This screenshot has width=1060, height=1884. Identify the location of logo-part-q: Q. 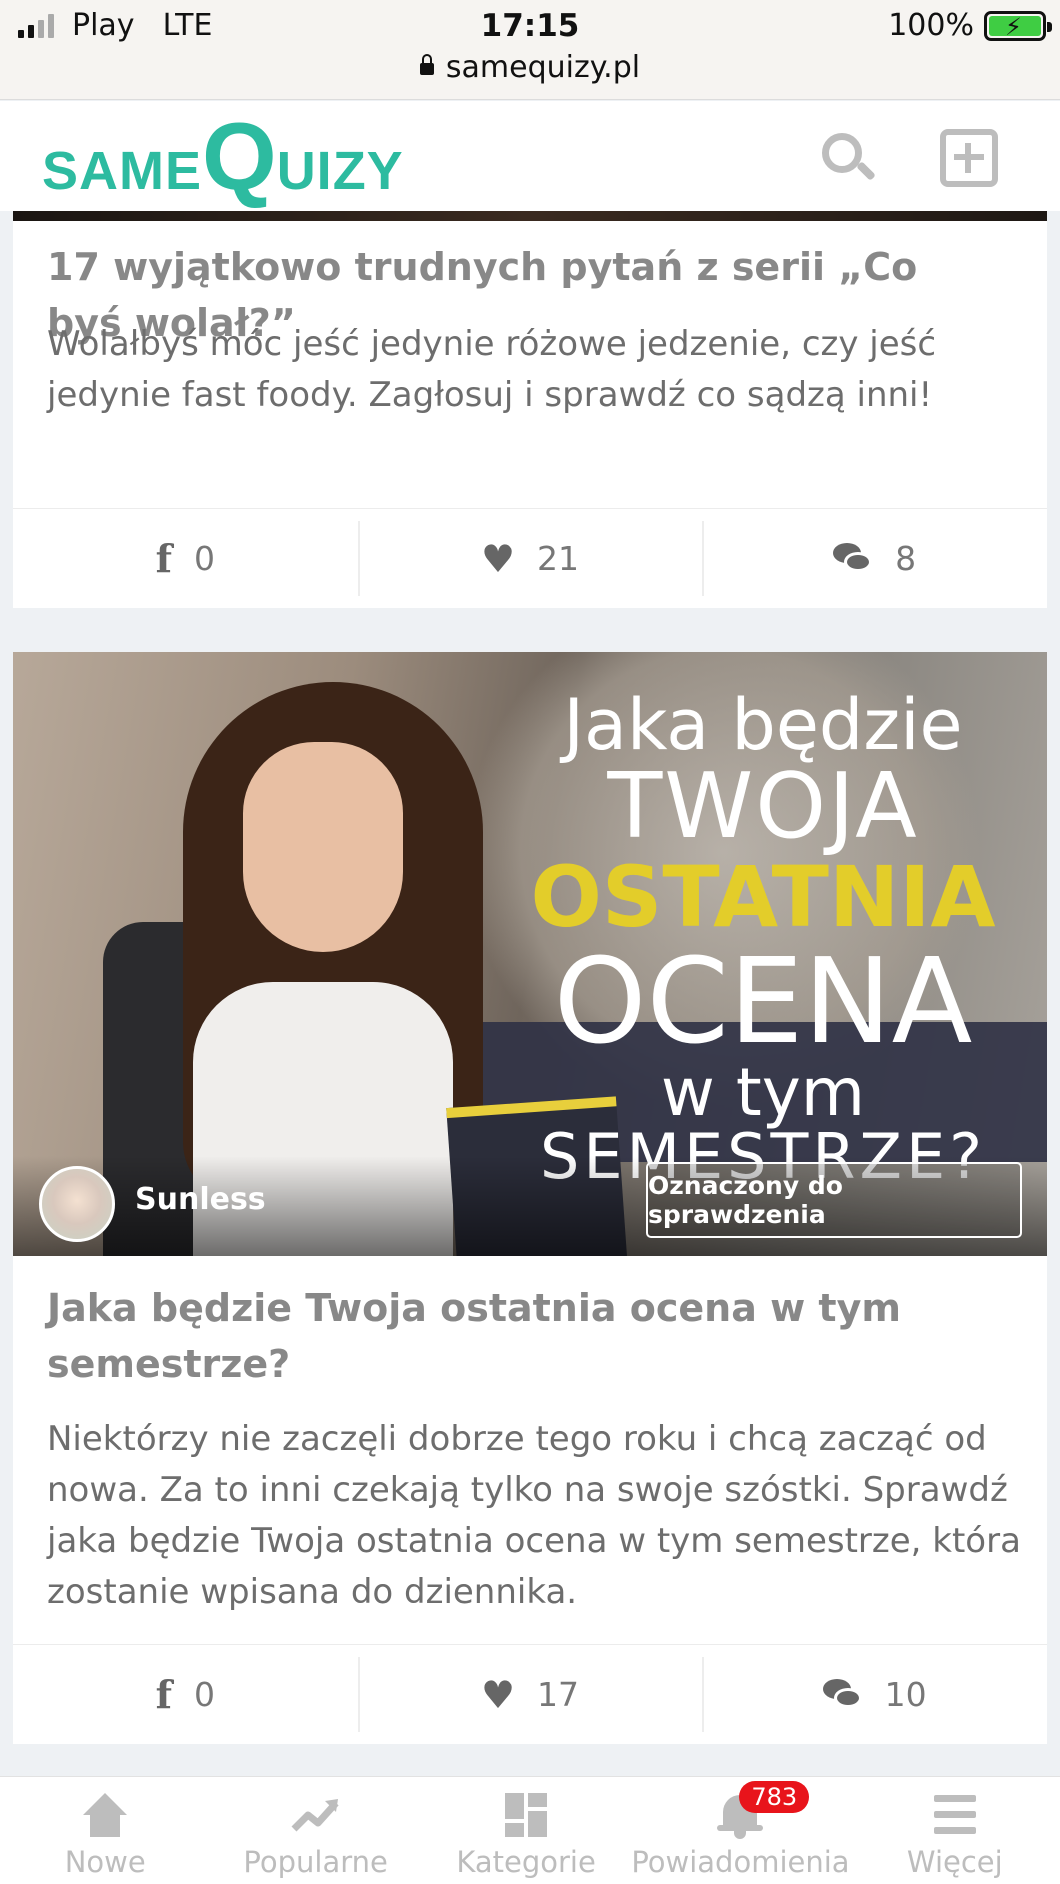
(239, 156).